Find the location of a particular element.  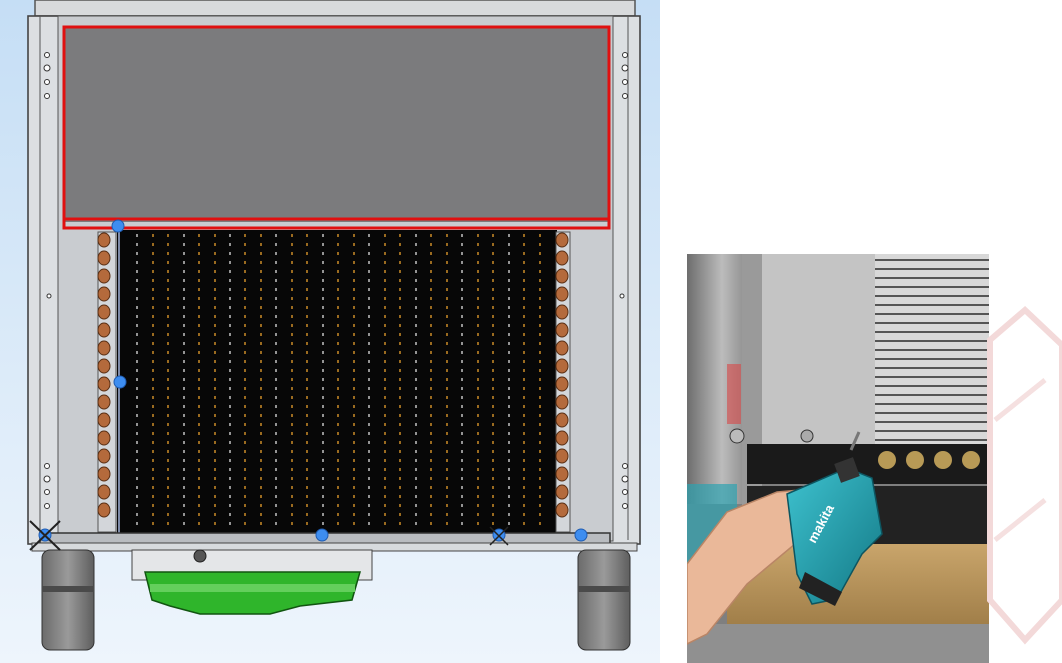

watermark-logo is located at coordinates (1024, 475).